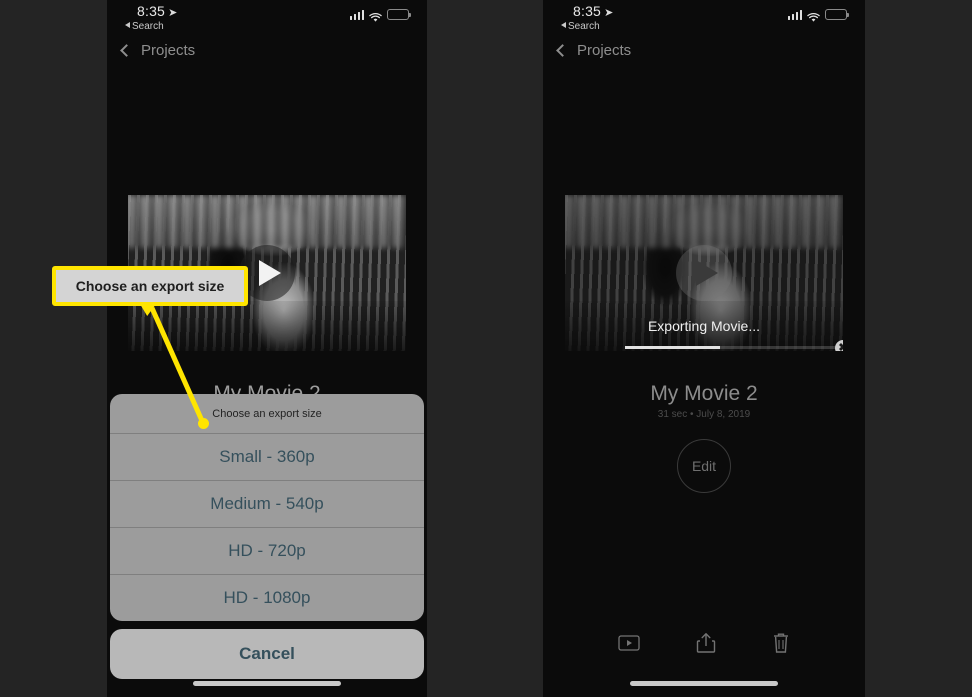 Image resolution: width=972 pixels, height=697 pixels. What do you see at coordinates (629, 645) in the screenshot?
I see `play-in-rectangle-icon` at bounding box center [629, 645].